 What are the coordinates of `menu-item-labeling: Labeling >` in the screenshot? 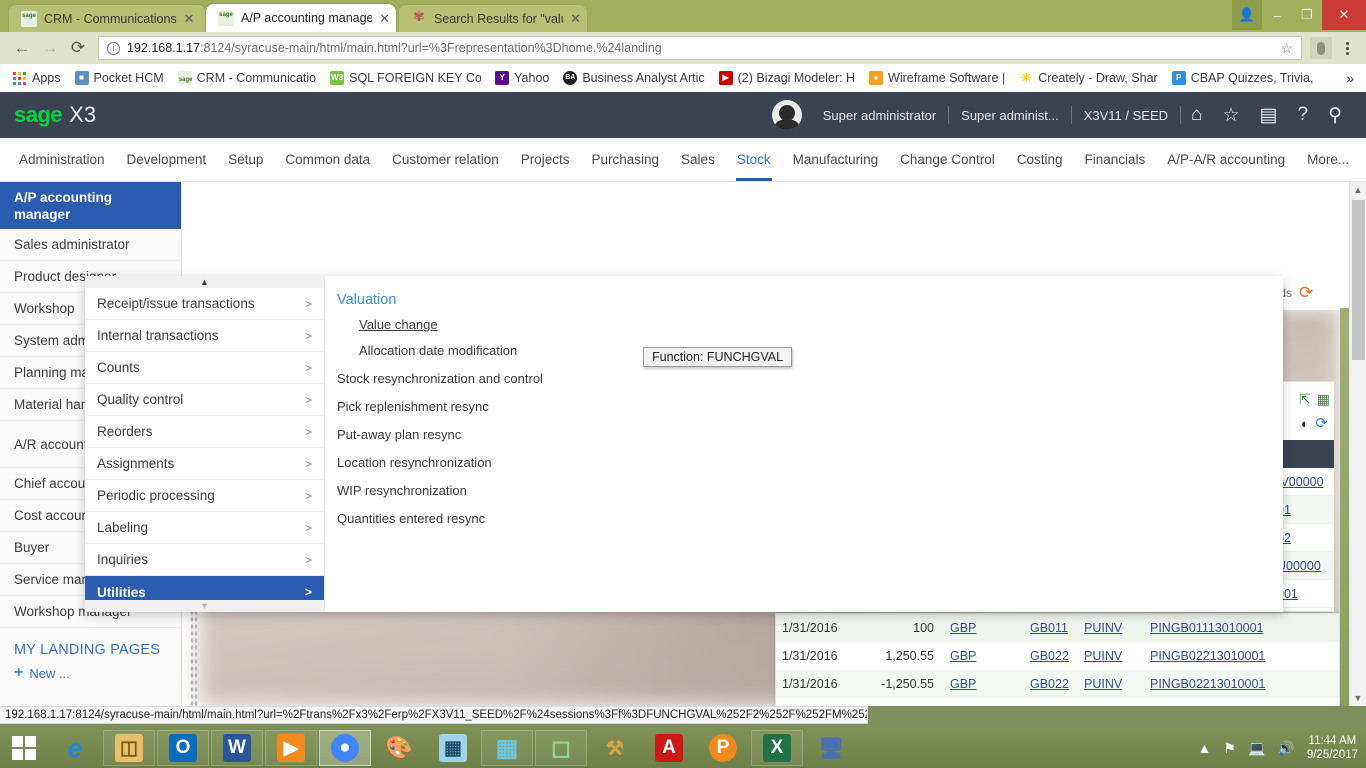 It's located at (204, 528).